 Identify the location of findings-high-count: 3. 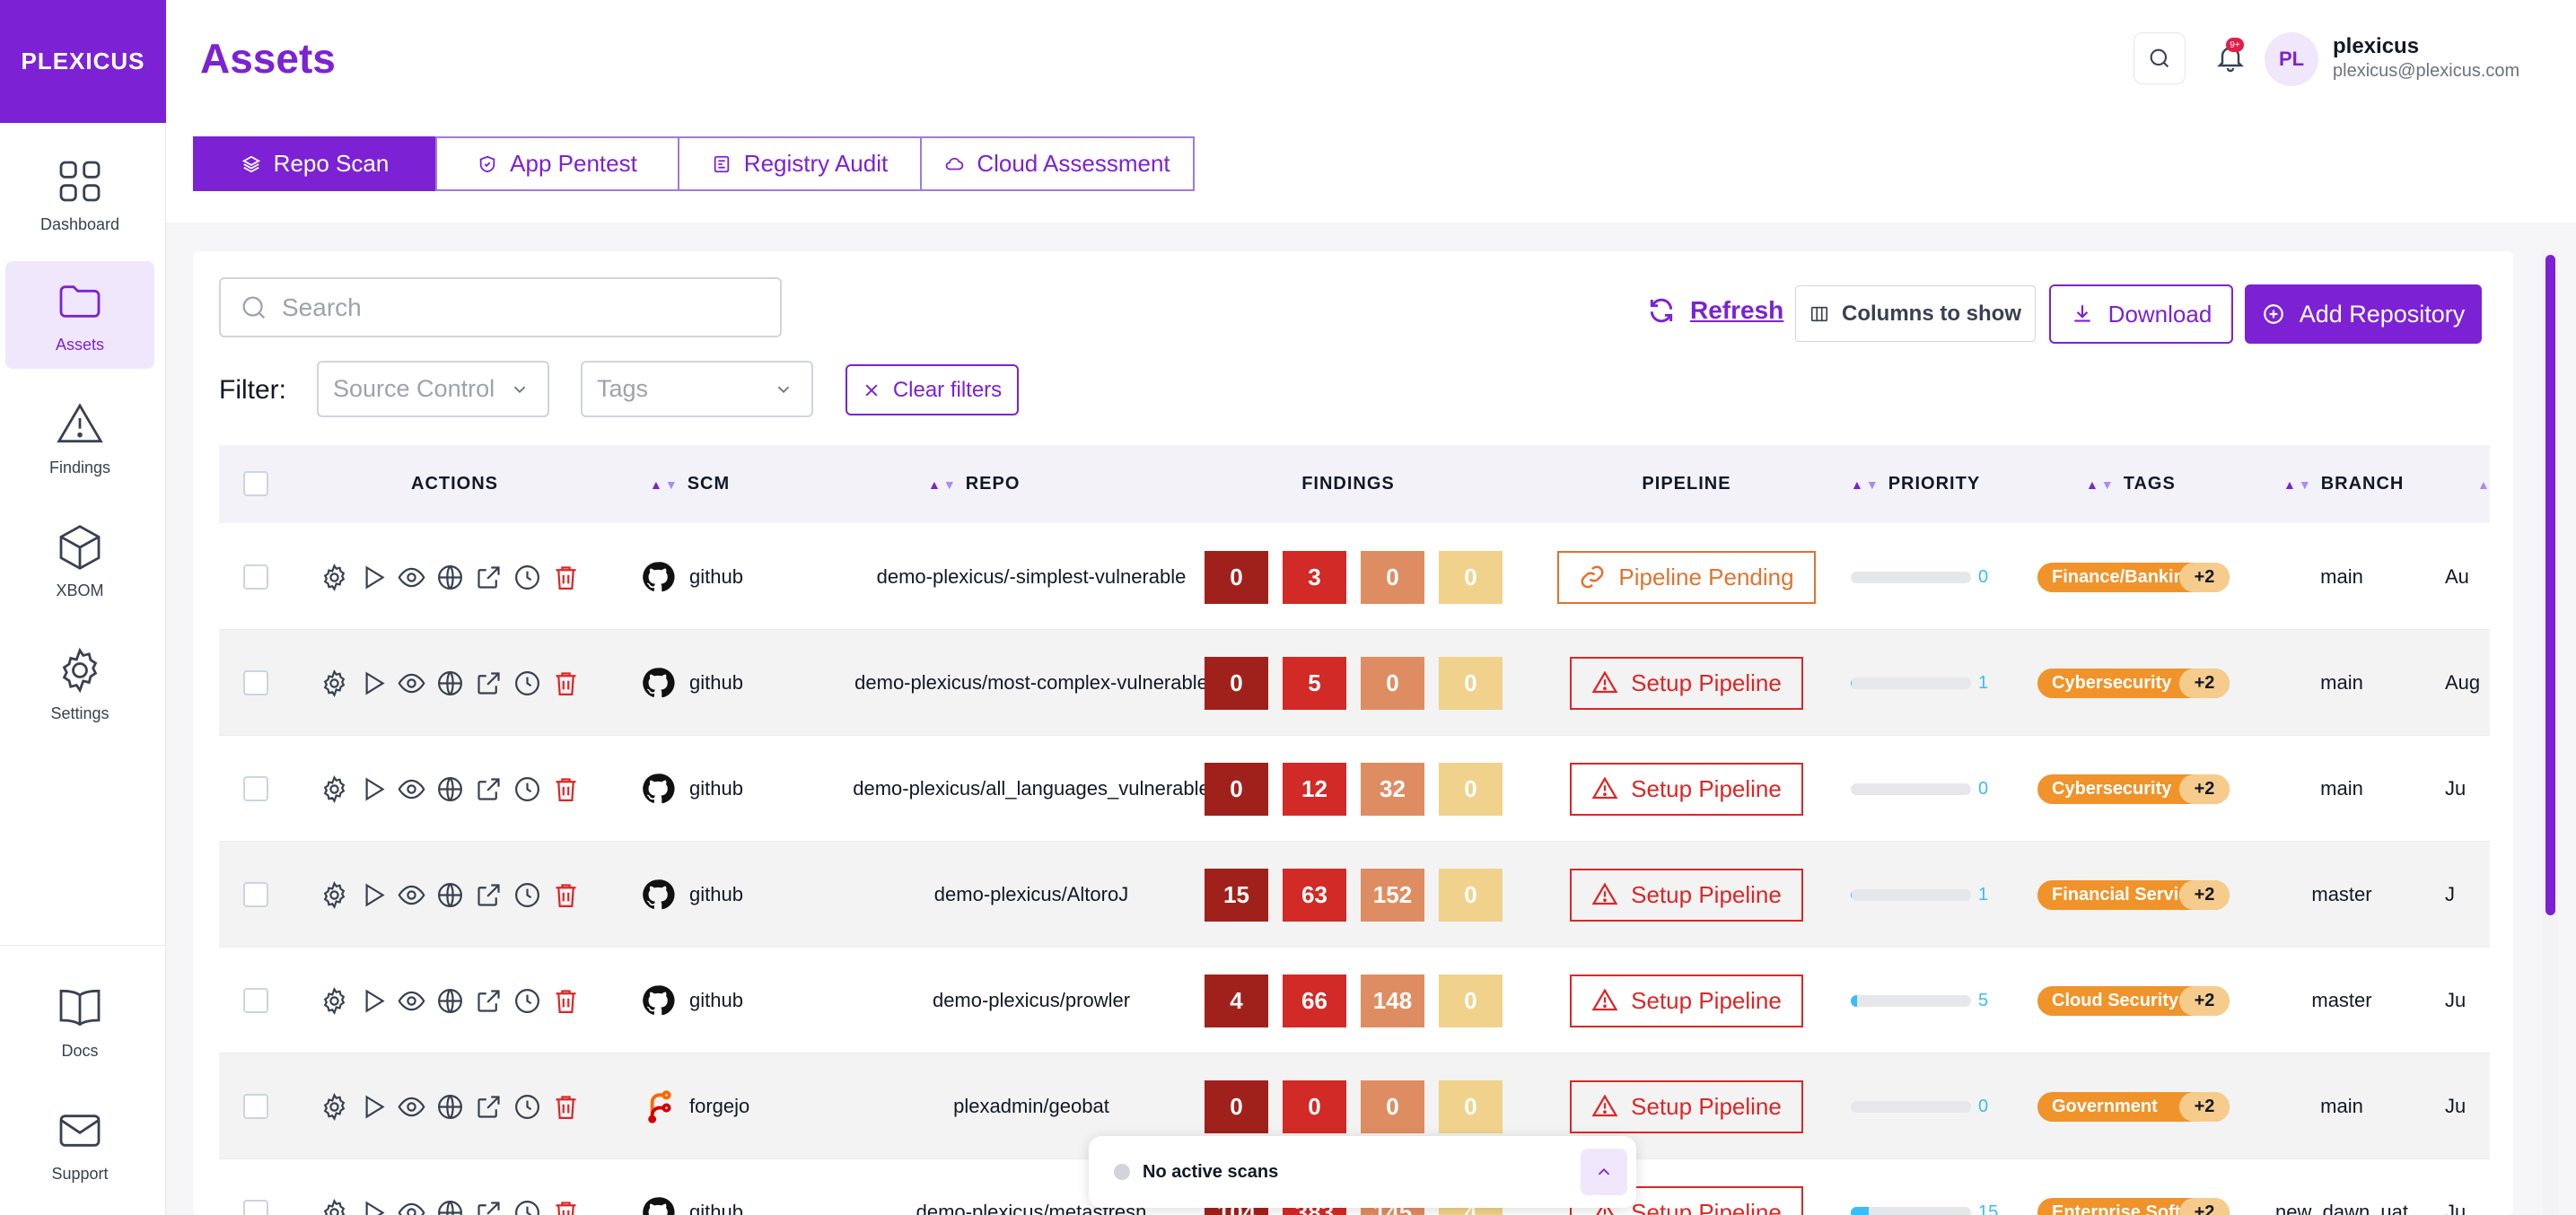
(1314, 577).